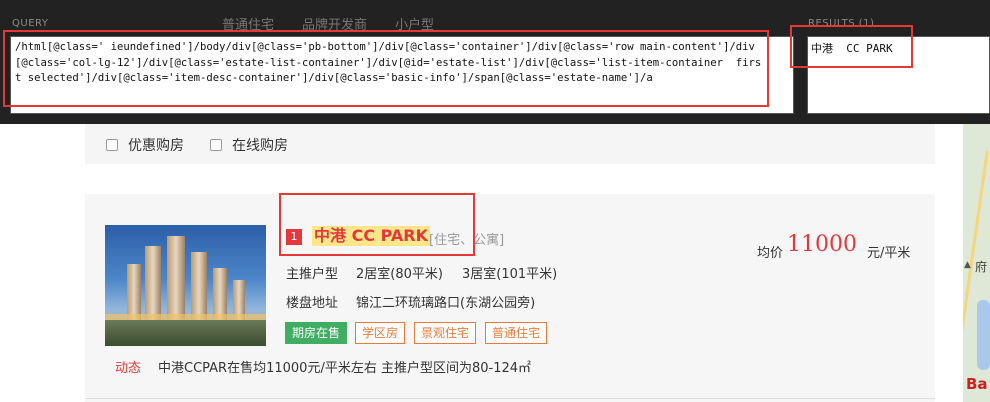 The height and width of the screenshot is (402, 990). Describe the element at coordinates (344, 366) in the screenshot. I see `news-text: 中港CCPAR在售均11000元/平米左右 主推户型区间为80-124㎡` at that location.